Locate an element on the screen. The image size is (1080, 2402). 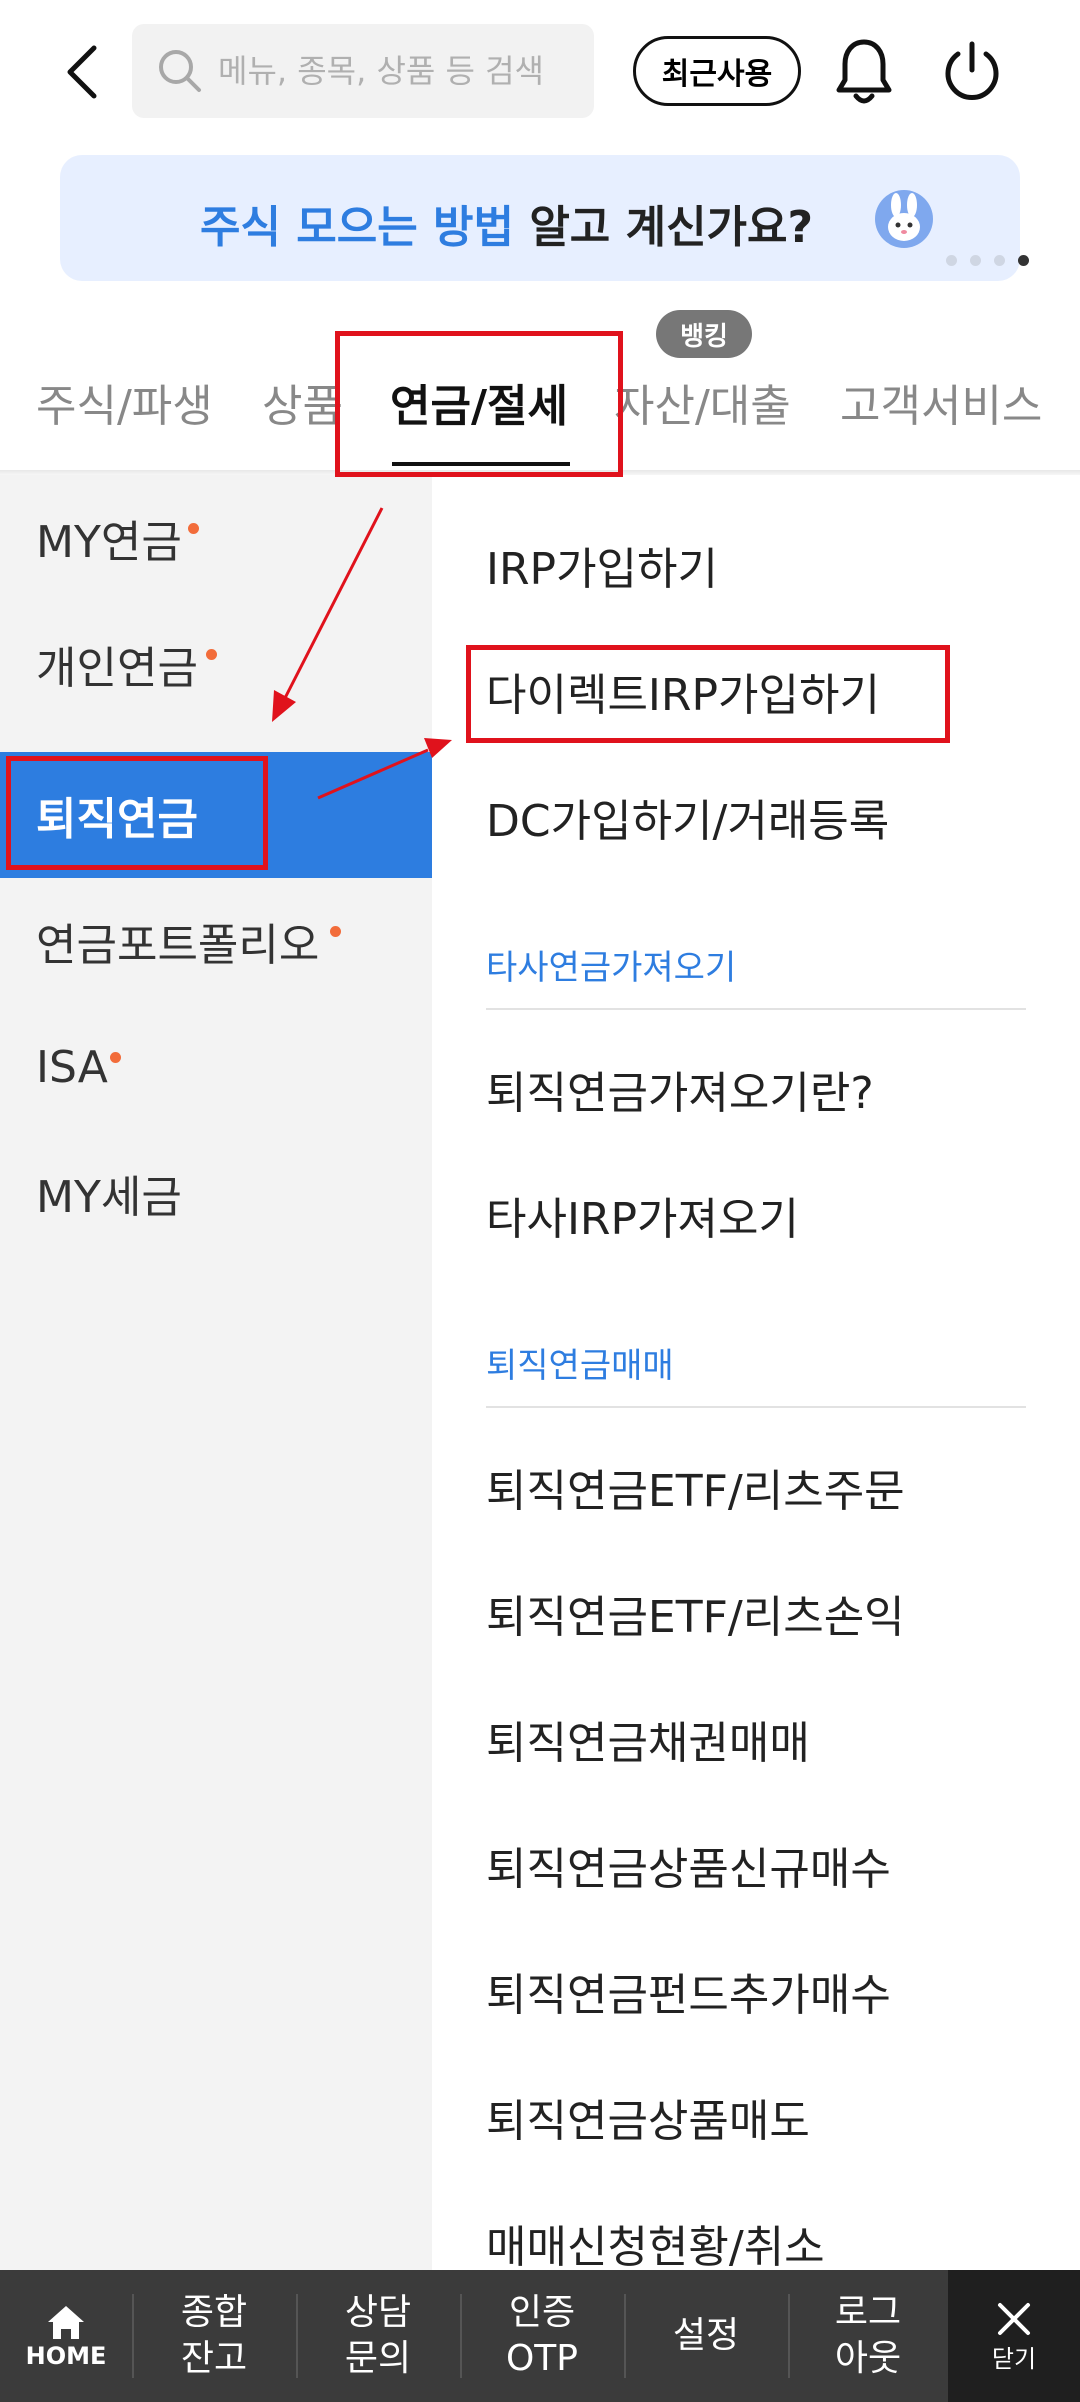
home-icon is located at coordinates (66, 2322).